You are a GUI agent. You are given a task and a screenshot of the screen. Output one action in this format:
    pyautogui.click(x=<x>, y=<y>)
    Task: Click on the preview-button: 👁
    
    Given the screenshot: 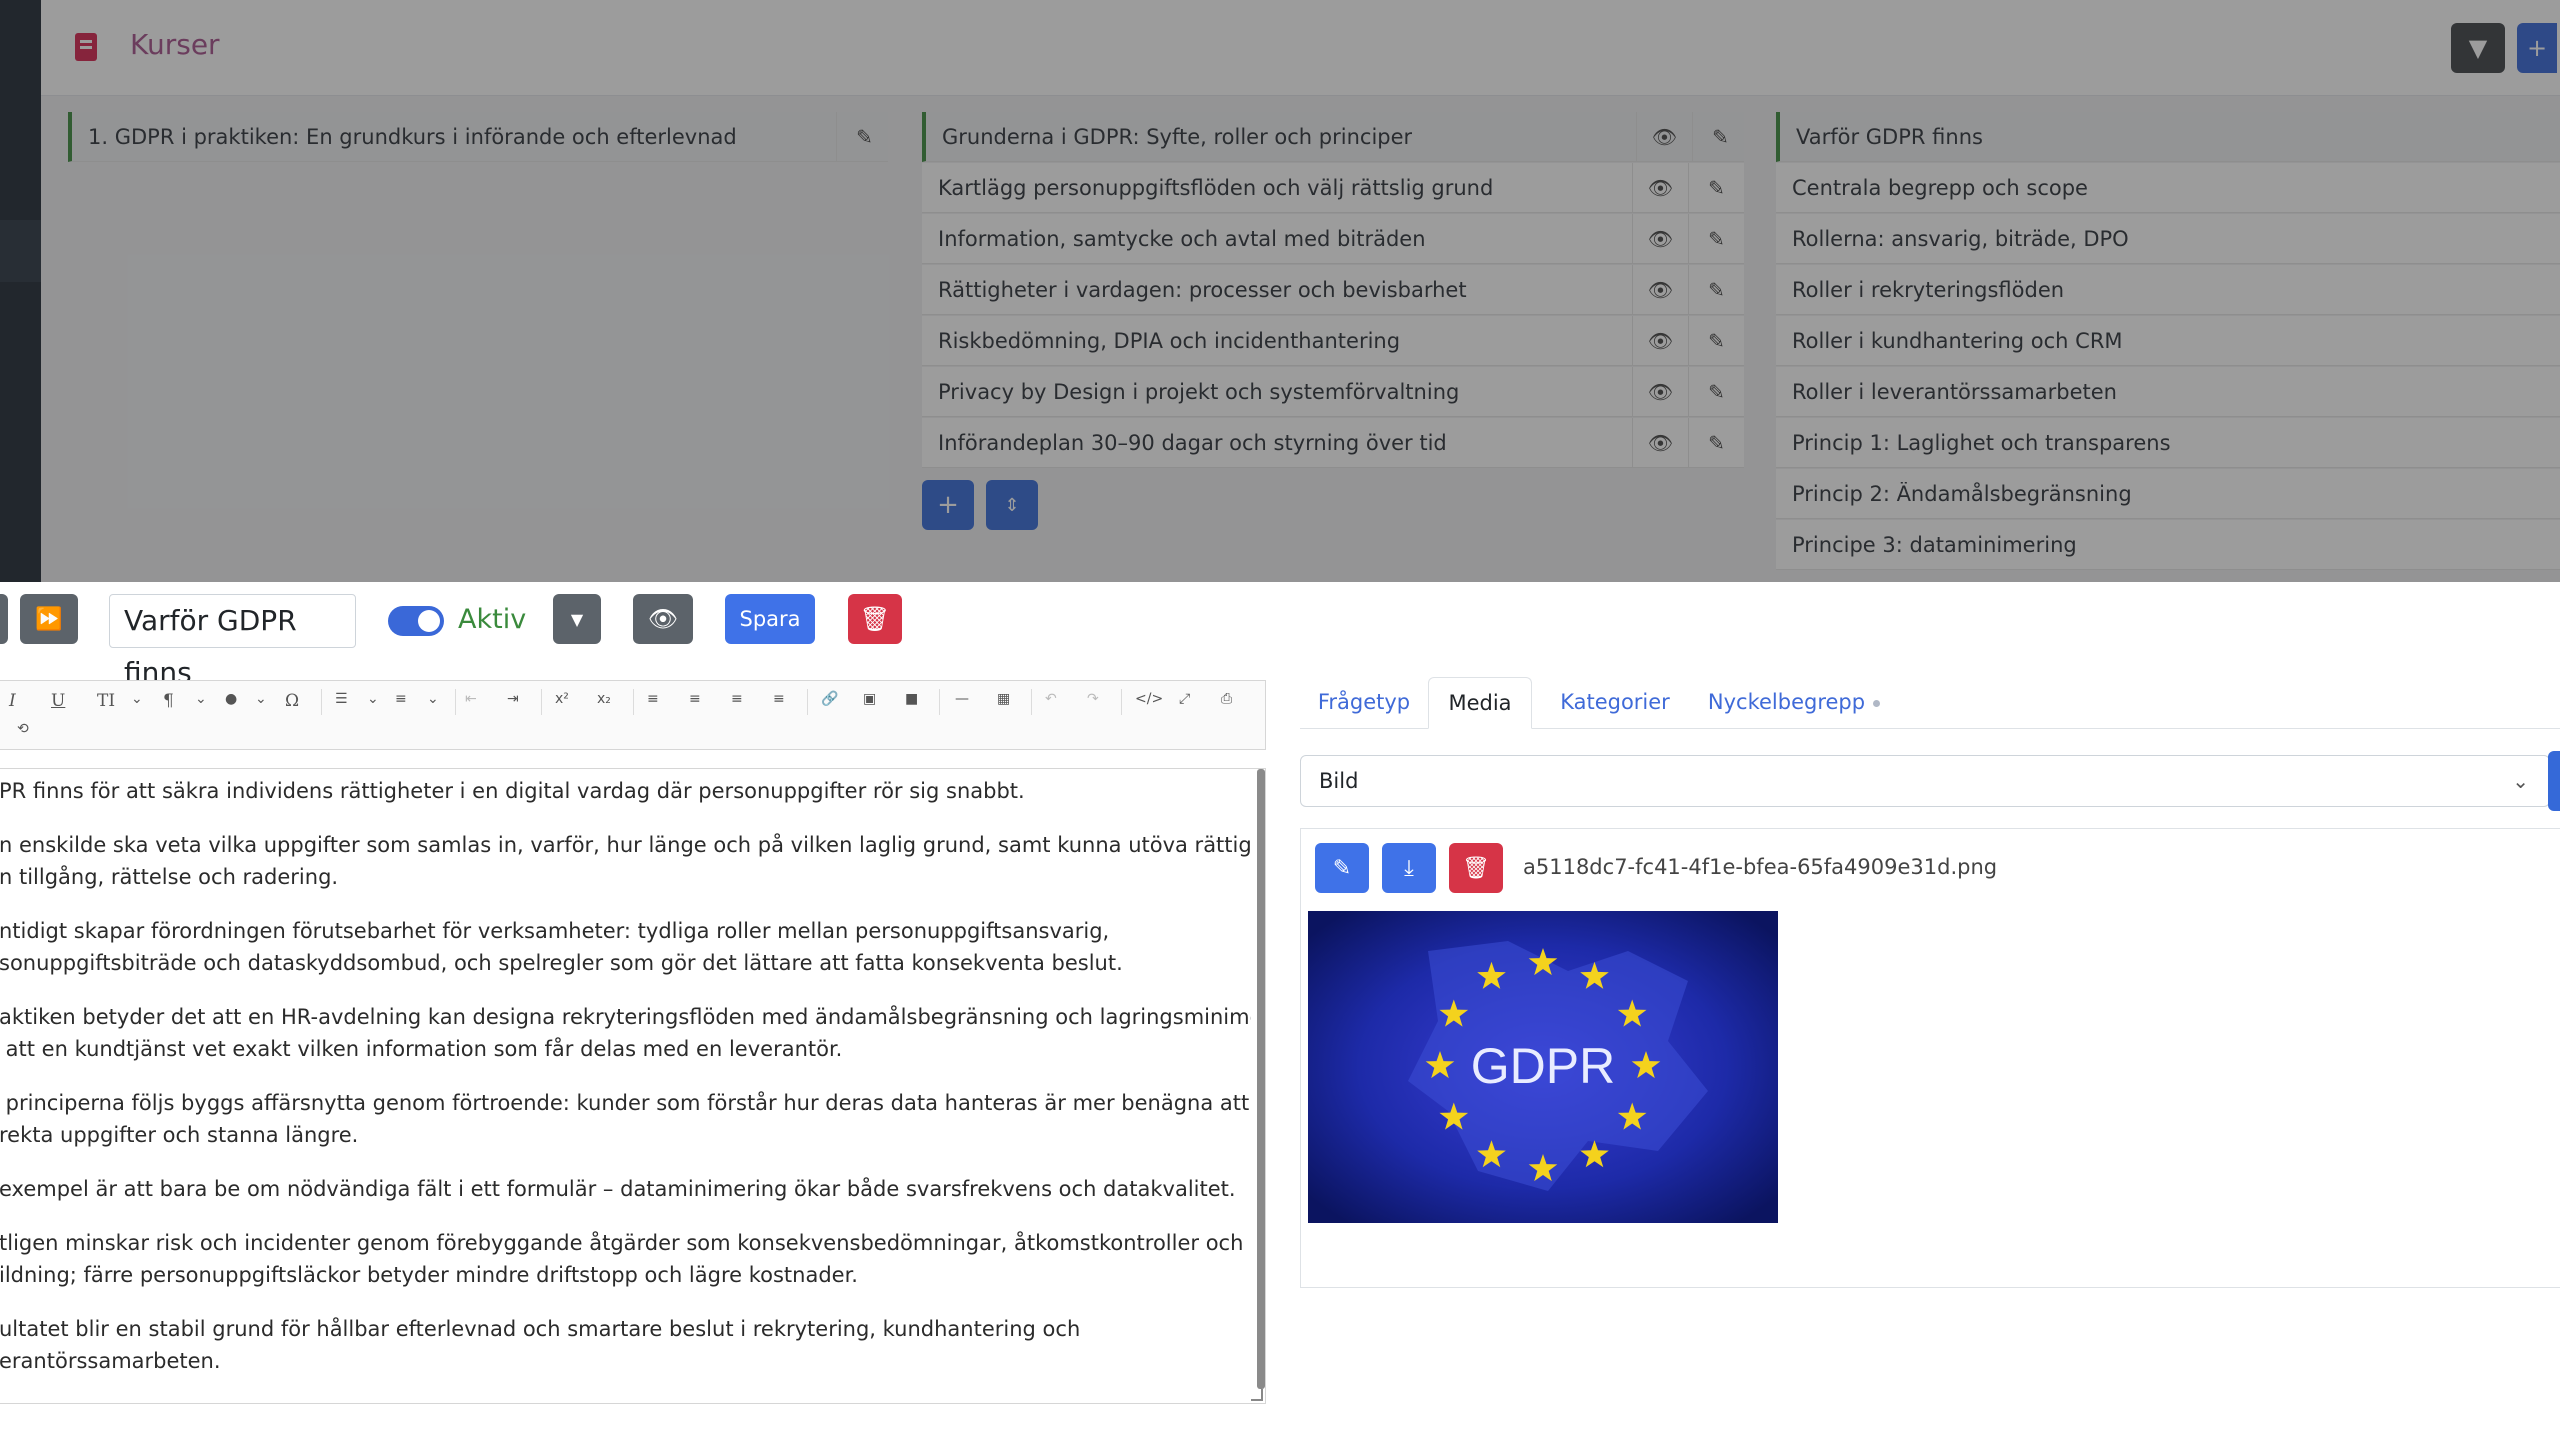 What is the action you would take?
    pyautogui.click(x=663, y=619)
    